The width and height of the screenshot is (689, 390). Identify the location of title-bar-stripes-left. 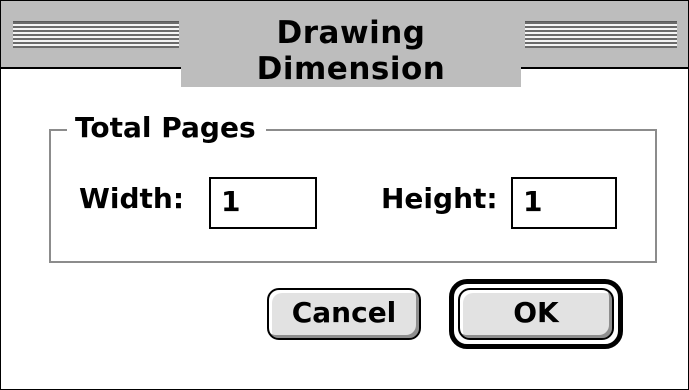
(96, 34).